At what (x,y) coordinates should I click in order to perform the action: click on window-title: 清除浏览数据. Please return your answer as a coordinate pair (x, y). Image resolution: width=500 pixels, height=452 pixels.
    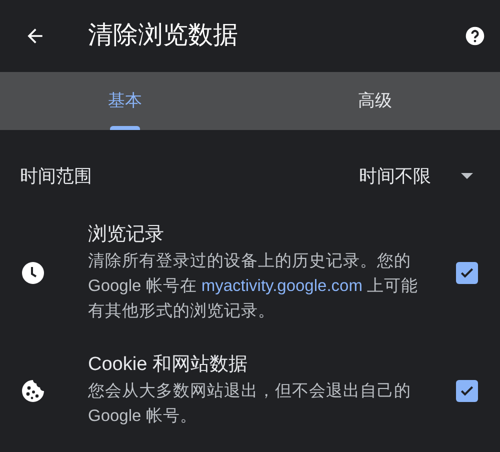
    Looking at the image, I should click on (163, 36).